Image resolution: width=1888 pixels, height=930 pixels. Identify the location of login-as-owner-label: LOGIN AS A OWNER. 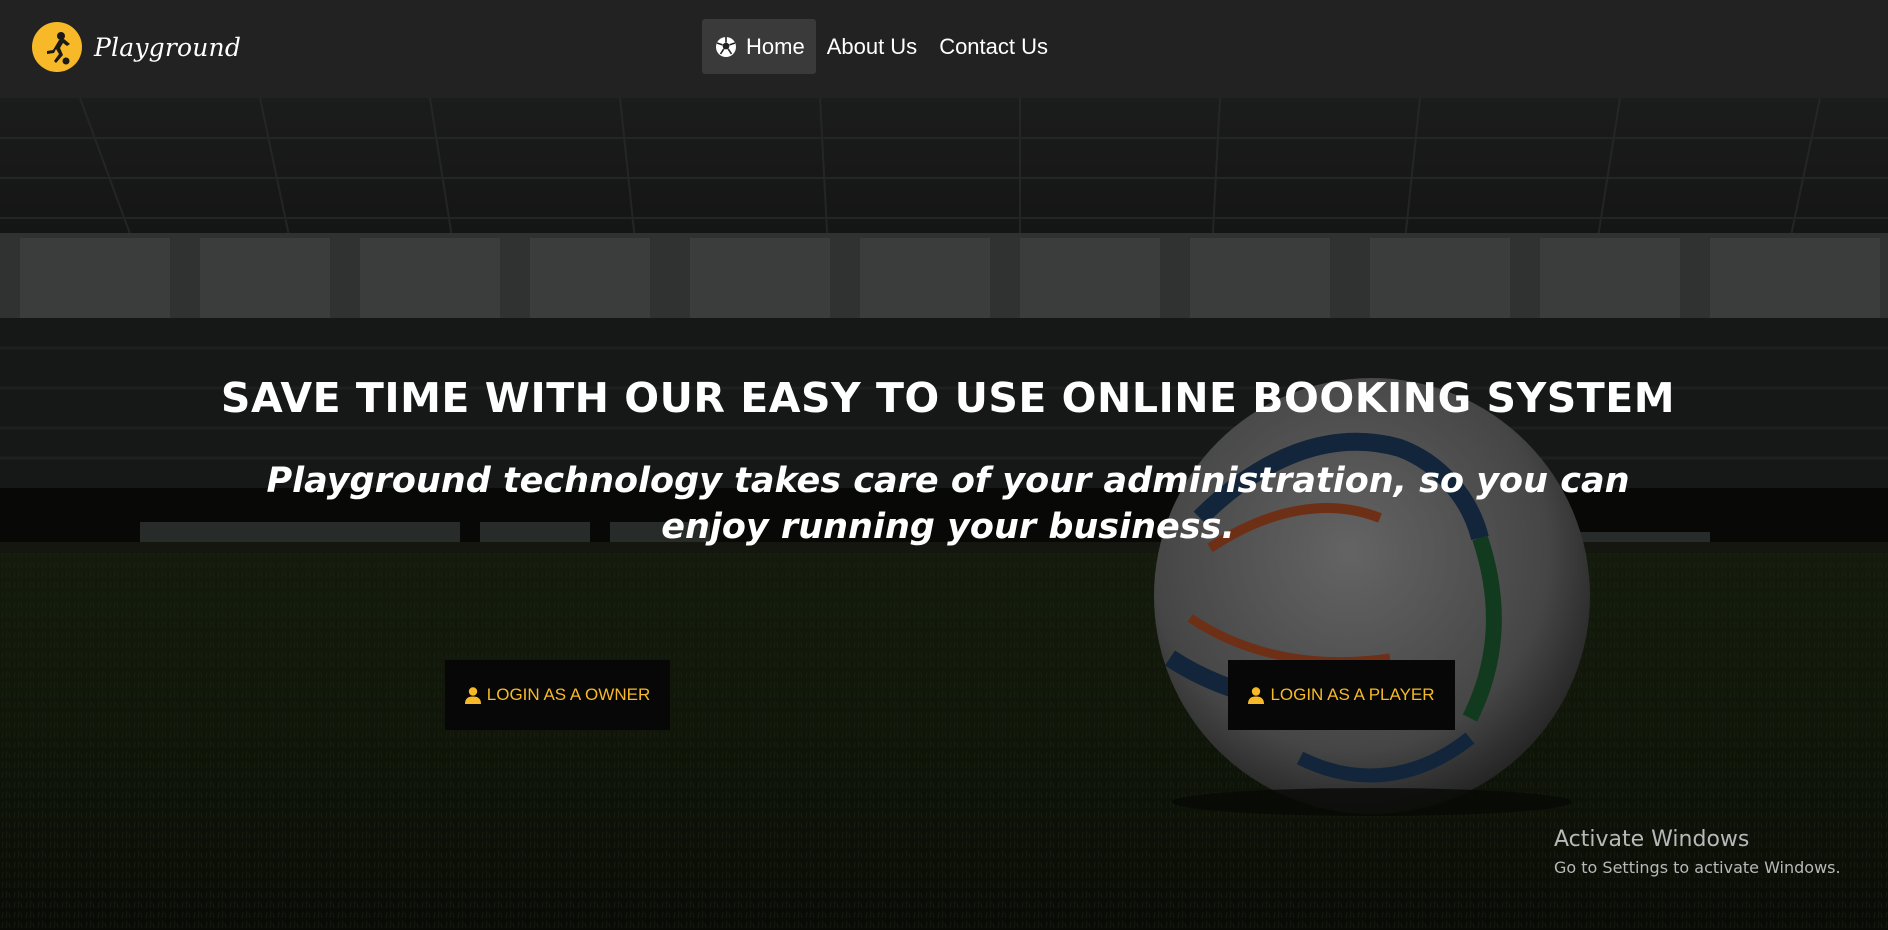
(568, 694).